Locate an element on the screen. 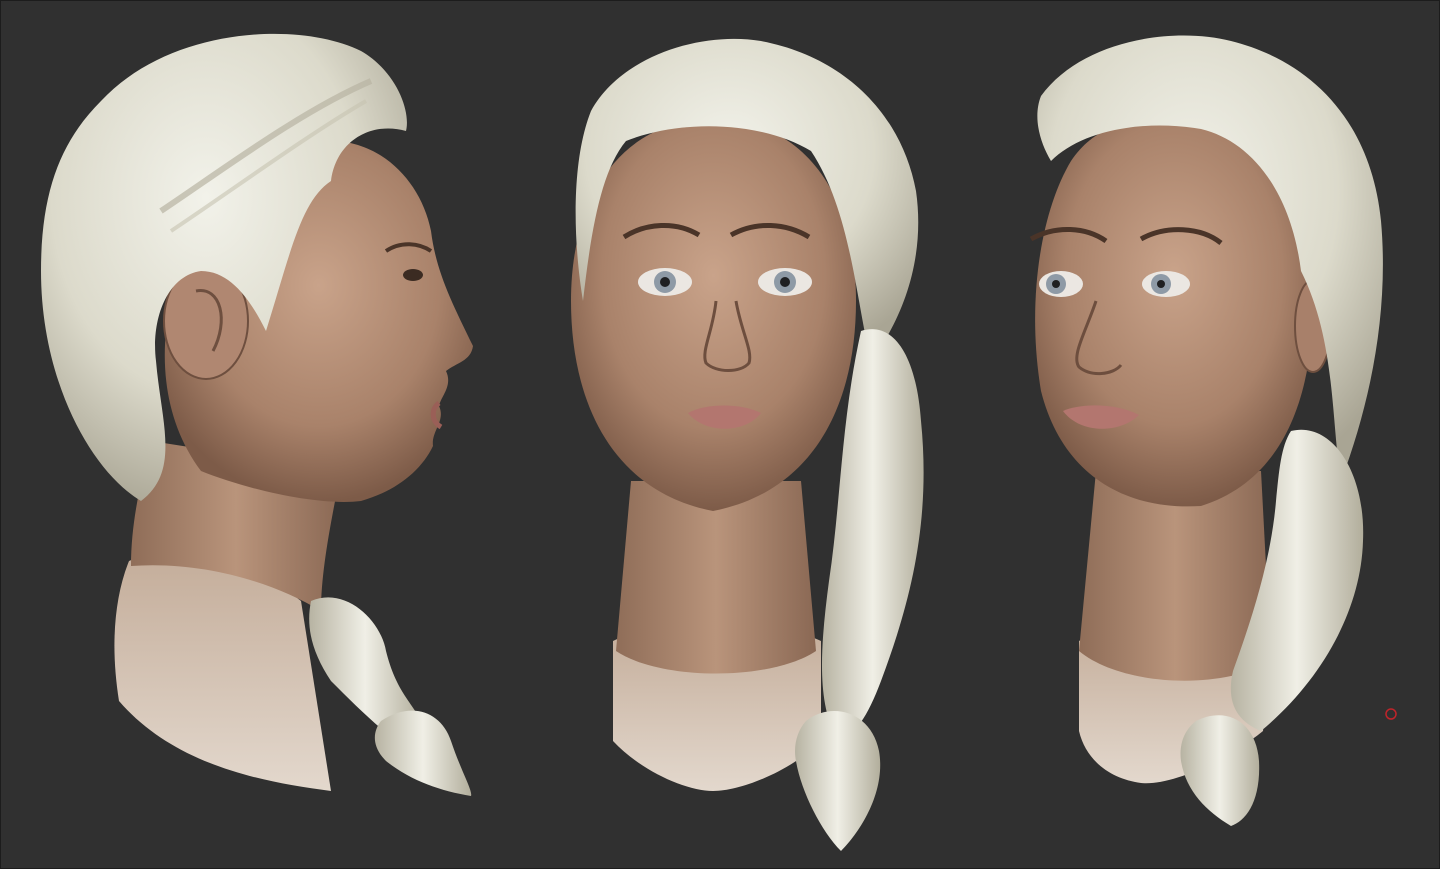  braid-tip-front is located at coordinates (838, 781).